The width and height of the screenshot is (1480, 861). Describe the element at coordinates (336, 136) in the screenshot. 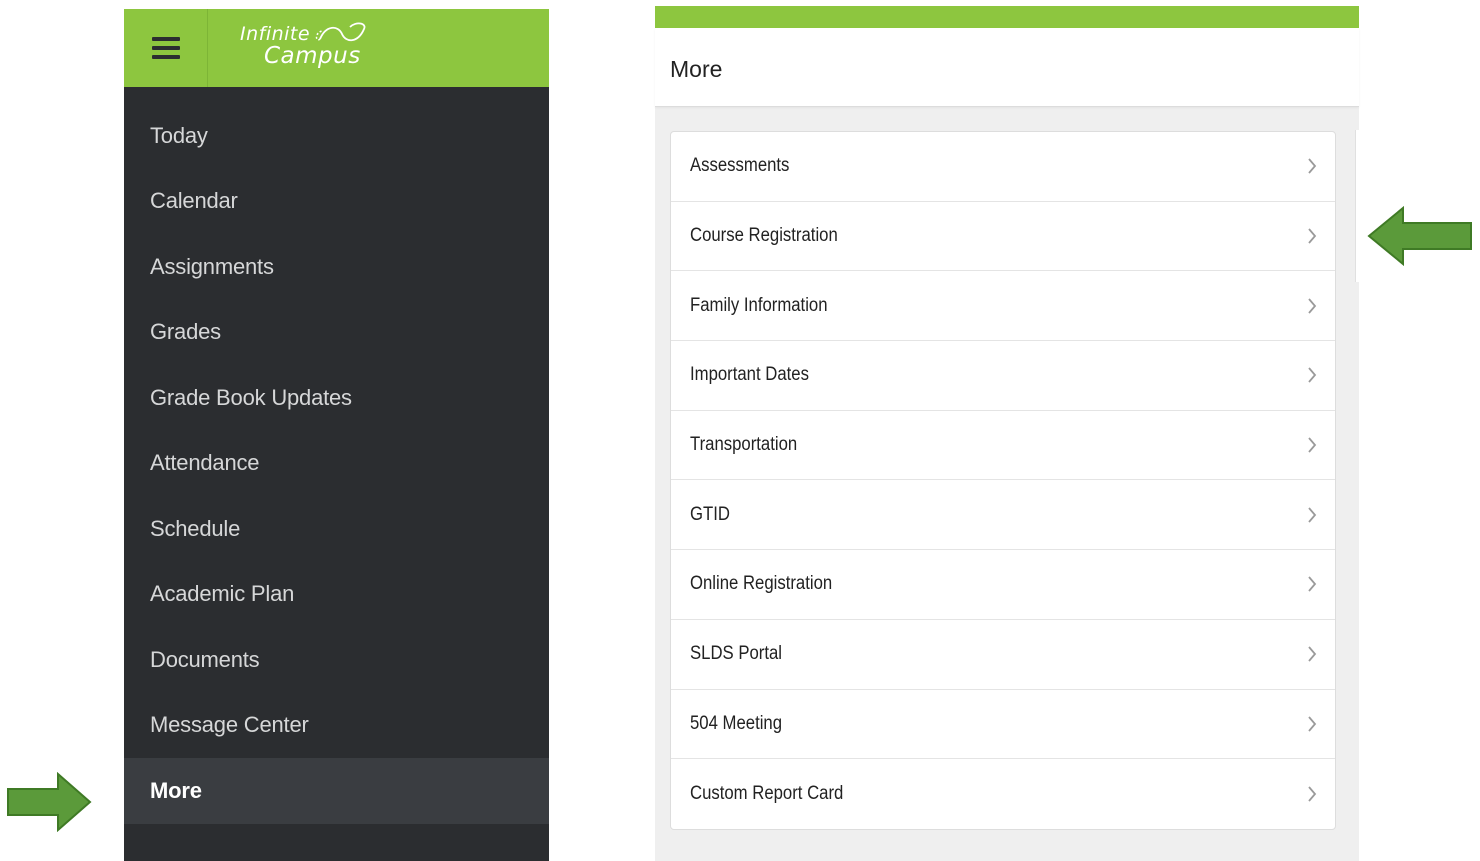

I see `sidebar-item-today: Today` at that location.